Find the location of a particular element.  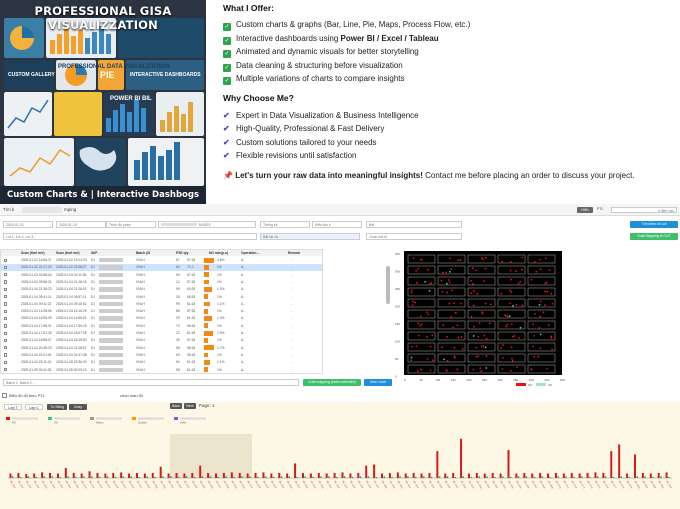

table-cell: 2025-01-04 21:16:19 is located at coordinates (71, 281).